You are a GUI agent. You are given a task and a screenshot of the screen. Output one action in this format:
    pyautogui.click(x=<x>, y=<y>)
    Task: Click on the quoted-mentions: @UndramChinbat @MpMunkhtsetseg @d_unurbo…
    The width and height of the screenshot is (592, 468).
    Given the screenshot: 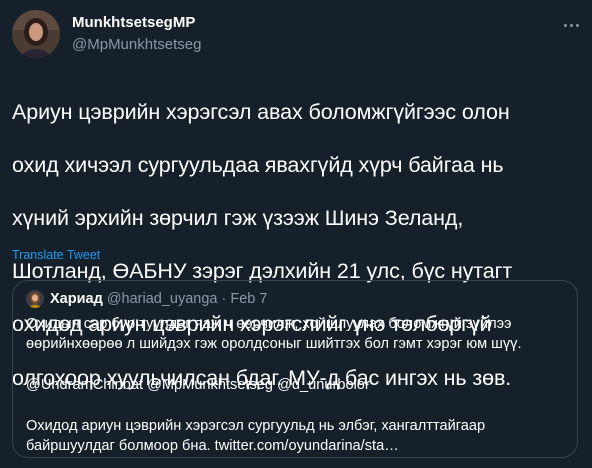 What is the action you would take?
    pyautogui.click(x=198, y=385)
    